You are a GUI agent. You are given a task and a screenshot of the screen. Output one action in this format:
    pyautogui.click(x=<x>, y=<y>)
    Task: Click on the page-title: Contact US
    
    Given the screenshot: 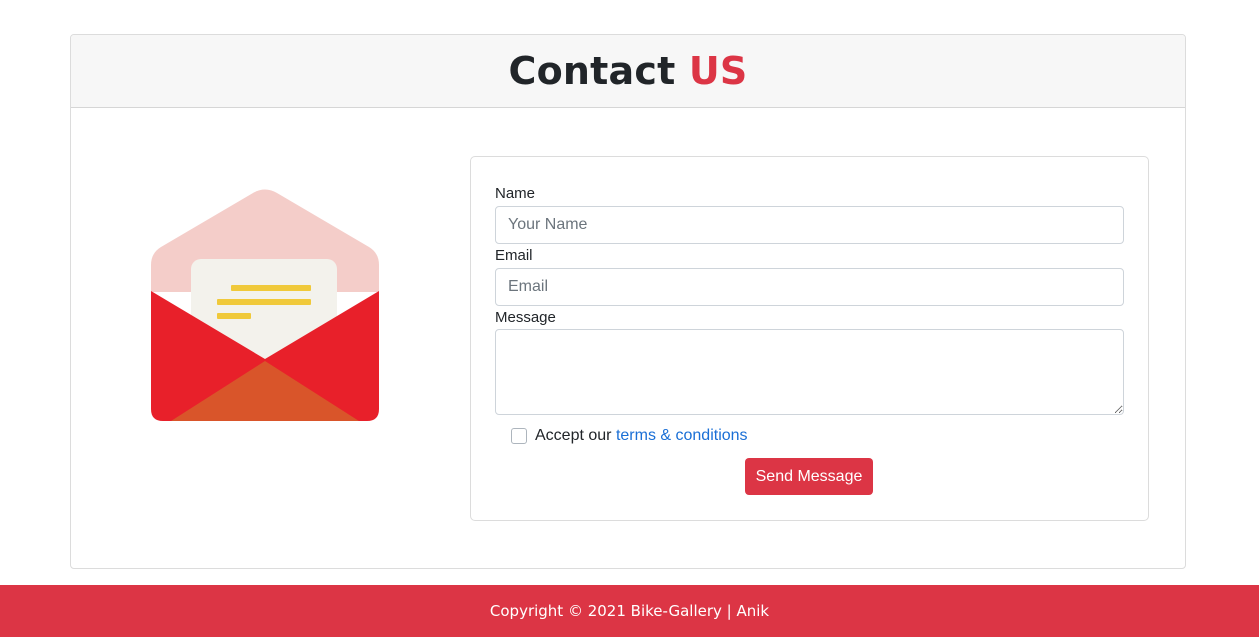 What is the action you would take?
    pyautogui.click(x=627, y=71)
    